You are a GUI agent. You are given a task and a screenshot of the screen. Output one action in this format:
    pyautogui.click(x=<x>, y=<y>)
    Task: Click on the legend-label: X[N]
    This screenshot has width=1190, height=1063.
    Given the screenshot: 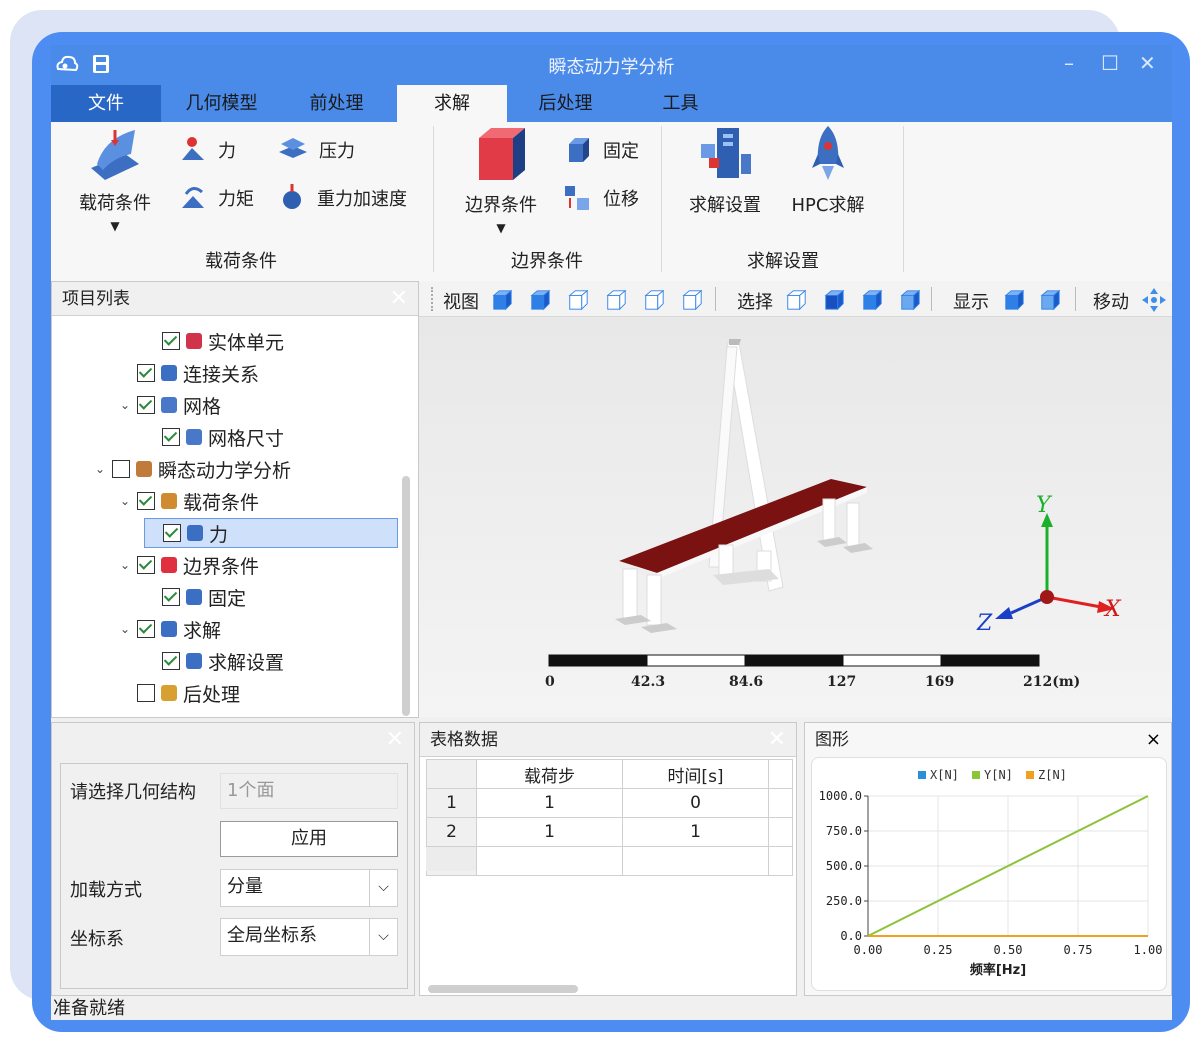 What is the action you would take?
    pyautogui.click(x=944, y=775)
    